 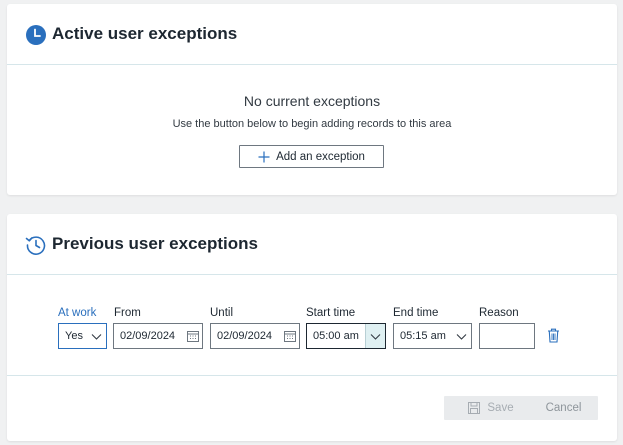 I want to click on empty-state-title: No current exceptions, so click(x=312, y=101).